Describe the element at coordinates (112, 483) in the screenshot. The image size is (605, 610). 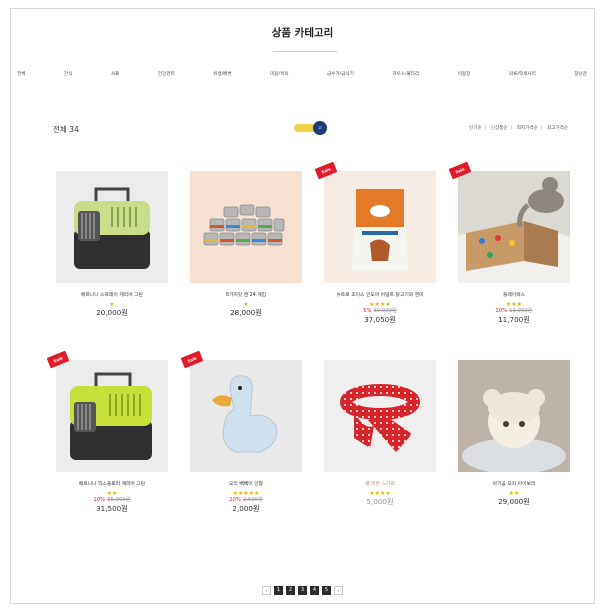
I see `product-name: 베르니니 익스플로러 캐리어 그린` at that location.